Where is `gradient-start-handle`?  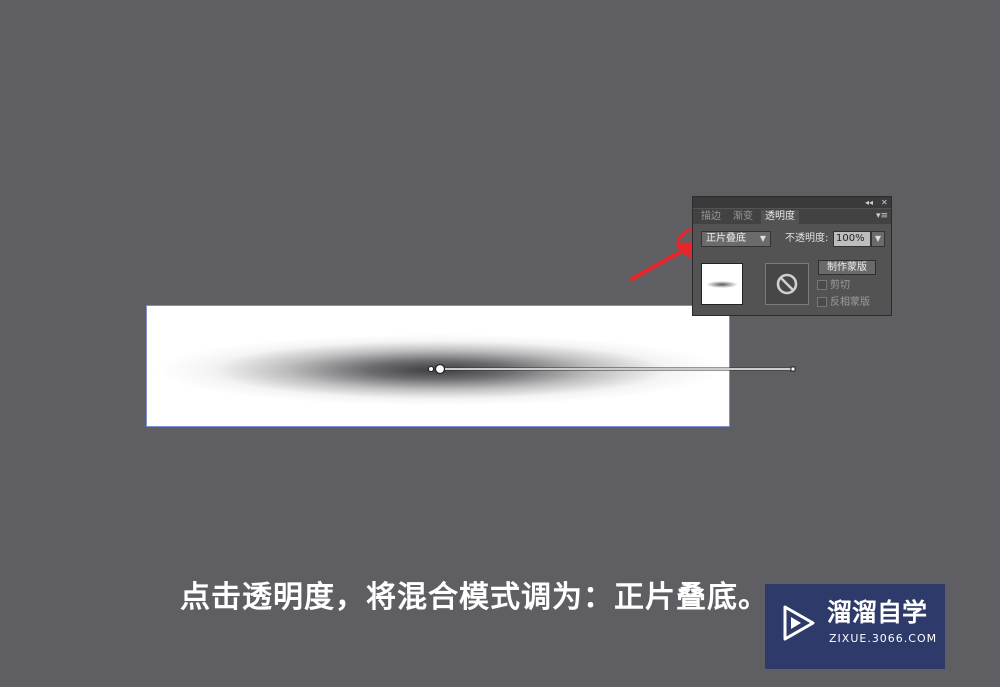 gradient-start-handle is located at coordinates (440, 369).